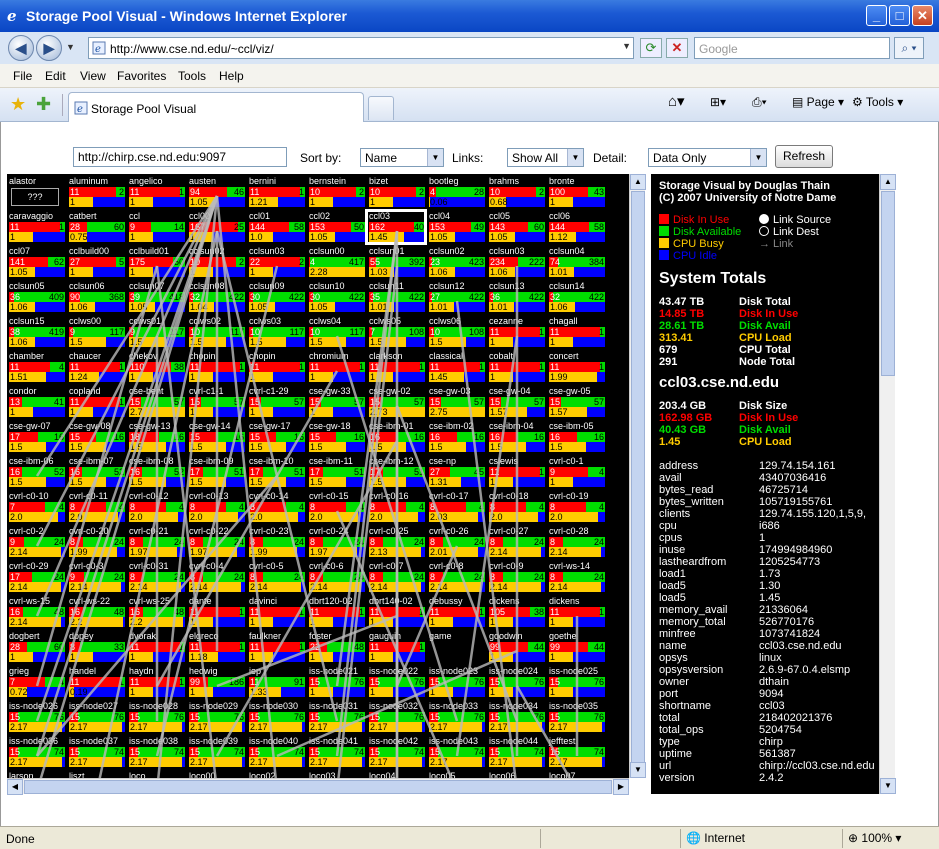 This screenshot has height=849, width=939. I want to click on refresh-page-button: ⟳, so click(651, 48).